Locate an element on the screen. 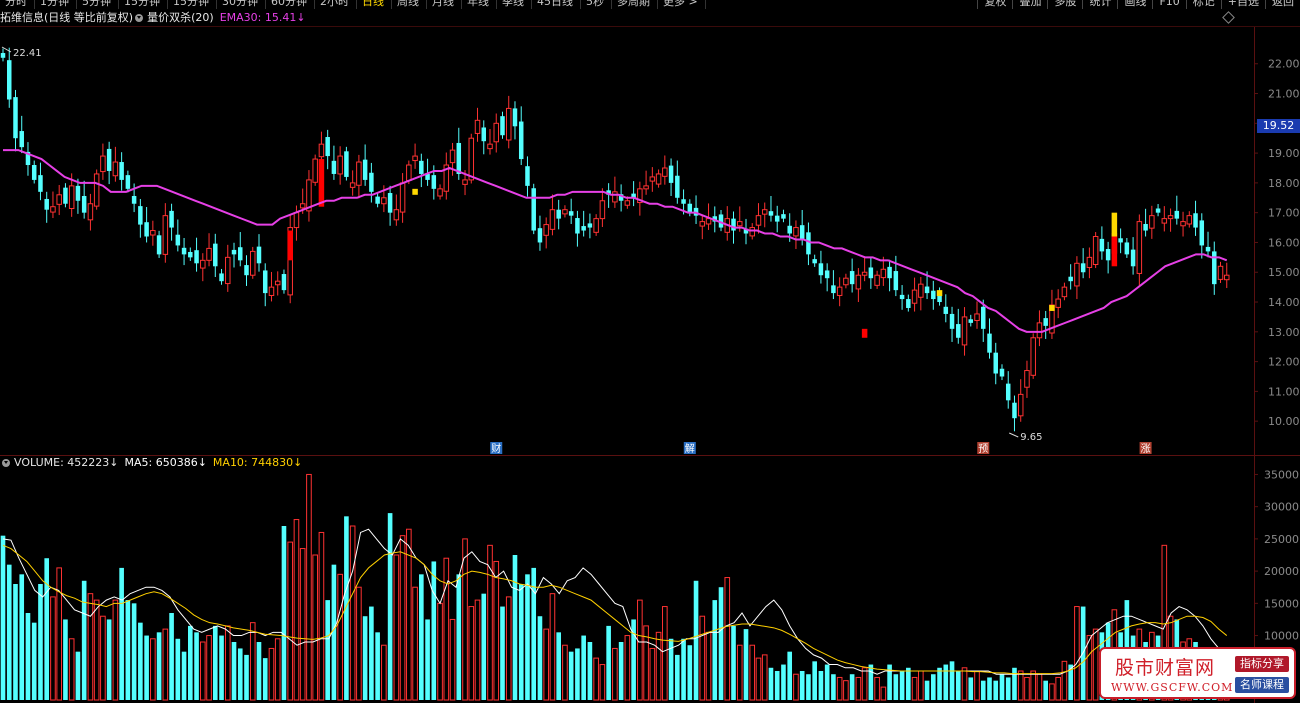  signal-candle is located at coordinates (290, 245).